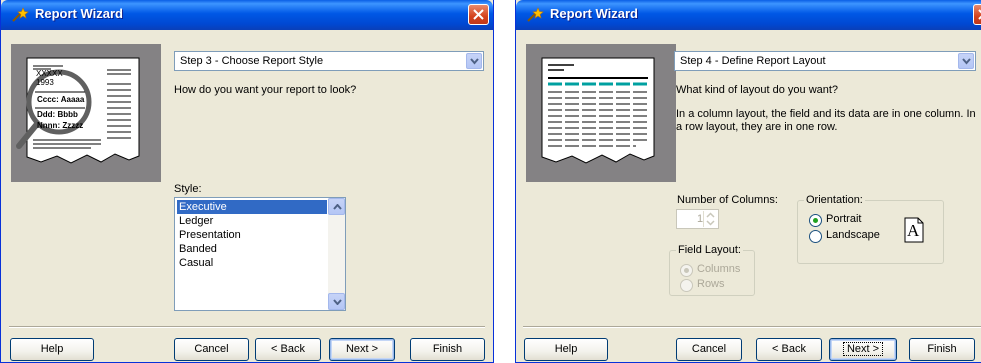  I want to click on radio-columns-label: Columns, so click(719, 269).